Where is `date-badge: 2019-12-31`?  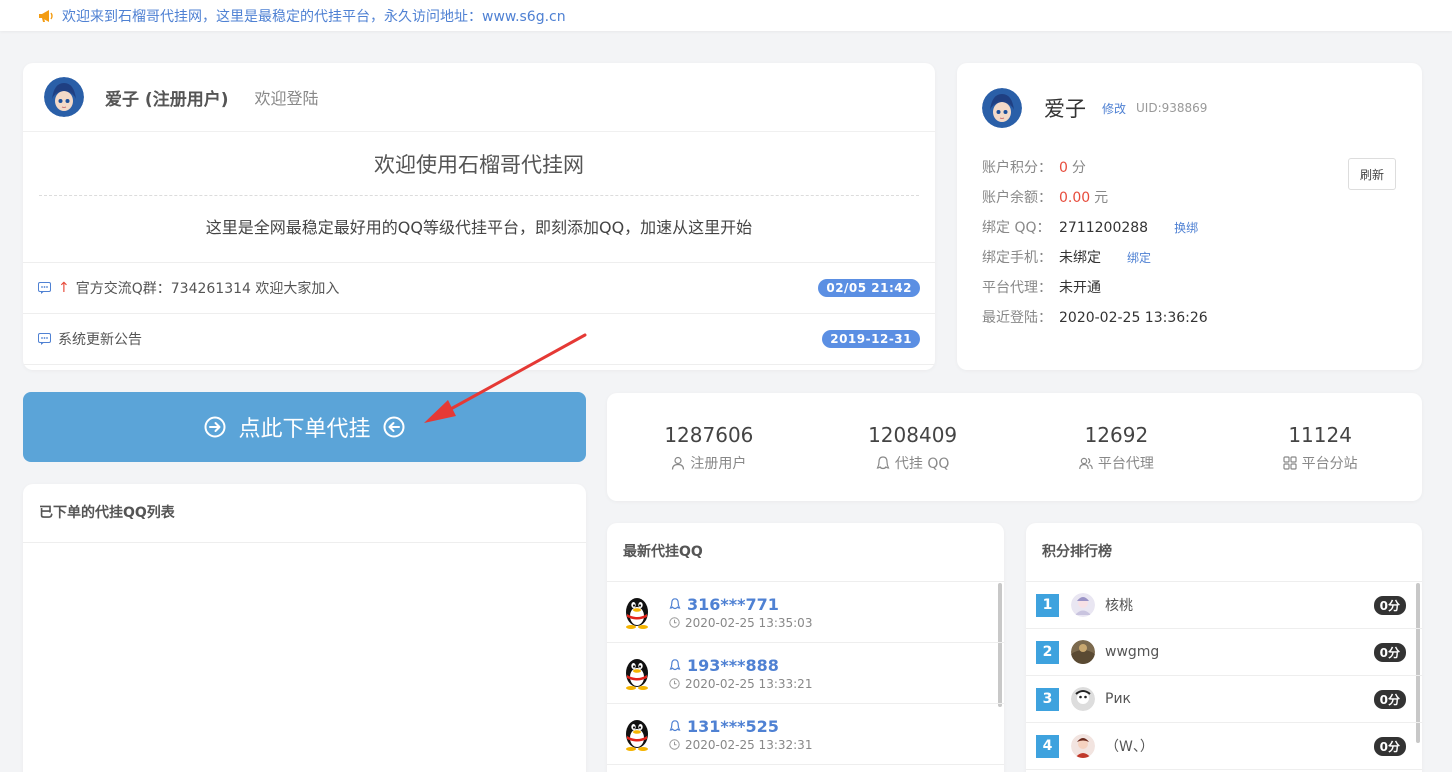 date-badge: 2019-12-31 is located at coordinates (871, 339).